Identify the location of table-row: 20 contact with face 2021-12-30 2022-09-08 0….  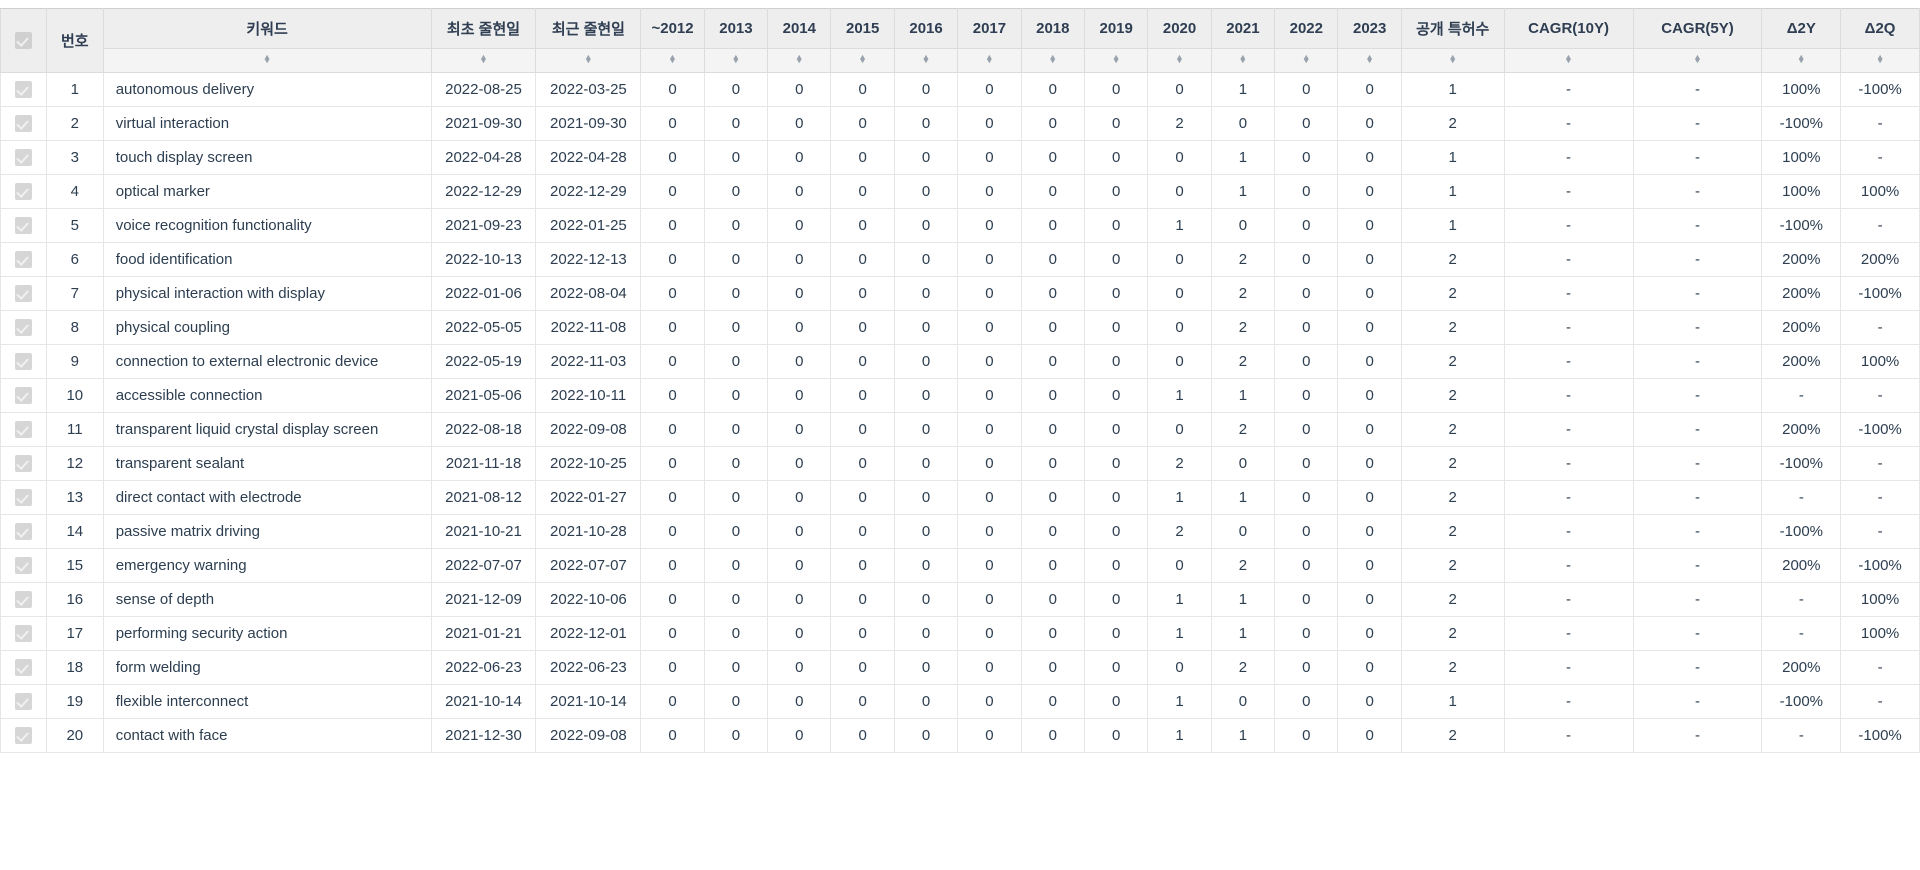
(960, 735).